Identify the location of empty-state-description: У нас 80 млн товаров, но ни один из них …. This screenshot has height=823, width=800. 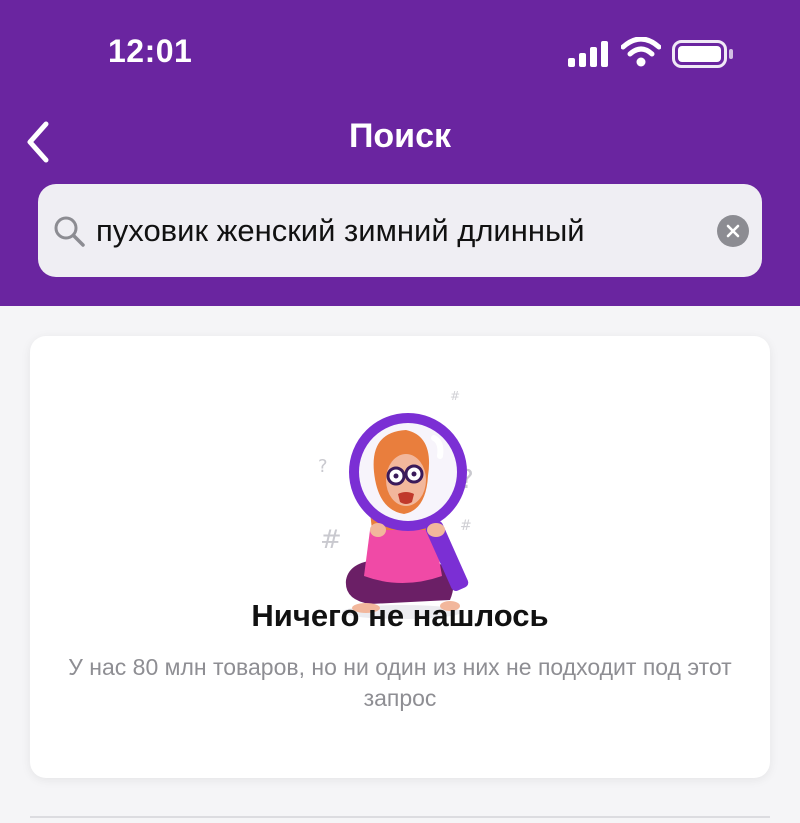
(400, 682).